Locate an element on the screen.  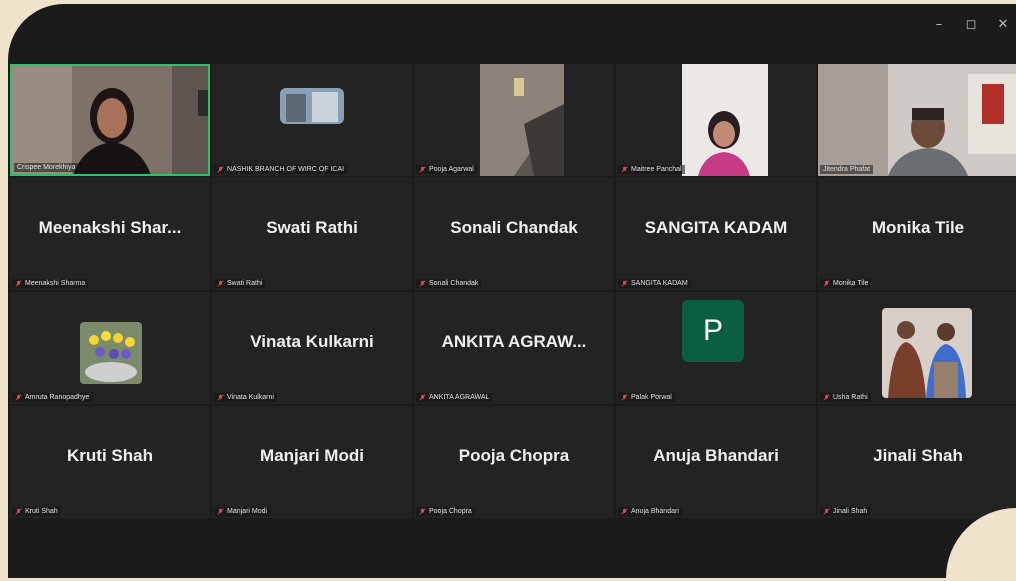
minimize-icon: – is located at coordinates (939, 25).